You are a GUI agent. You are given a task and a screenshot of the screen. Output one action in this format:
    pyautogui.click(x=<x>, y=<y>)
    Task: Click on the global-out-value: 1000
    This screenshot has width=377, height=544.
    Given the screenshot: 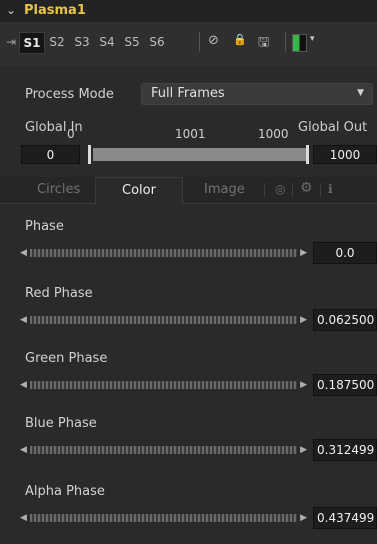 What is the action you would take?
    pyautogui.click(x=345, y=155)
    